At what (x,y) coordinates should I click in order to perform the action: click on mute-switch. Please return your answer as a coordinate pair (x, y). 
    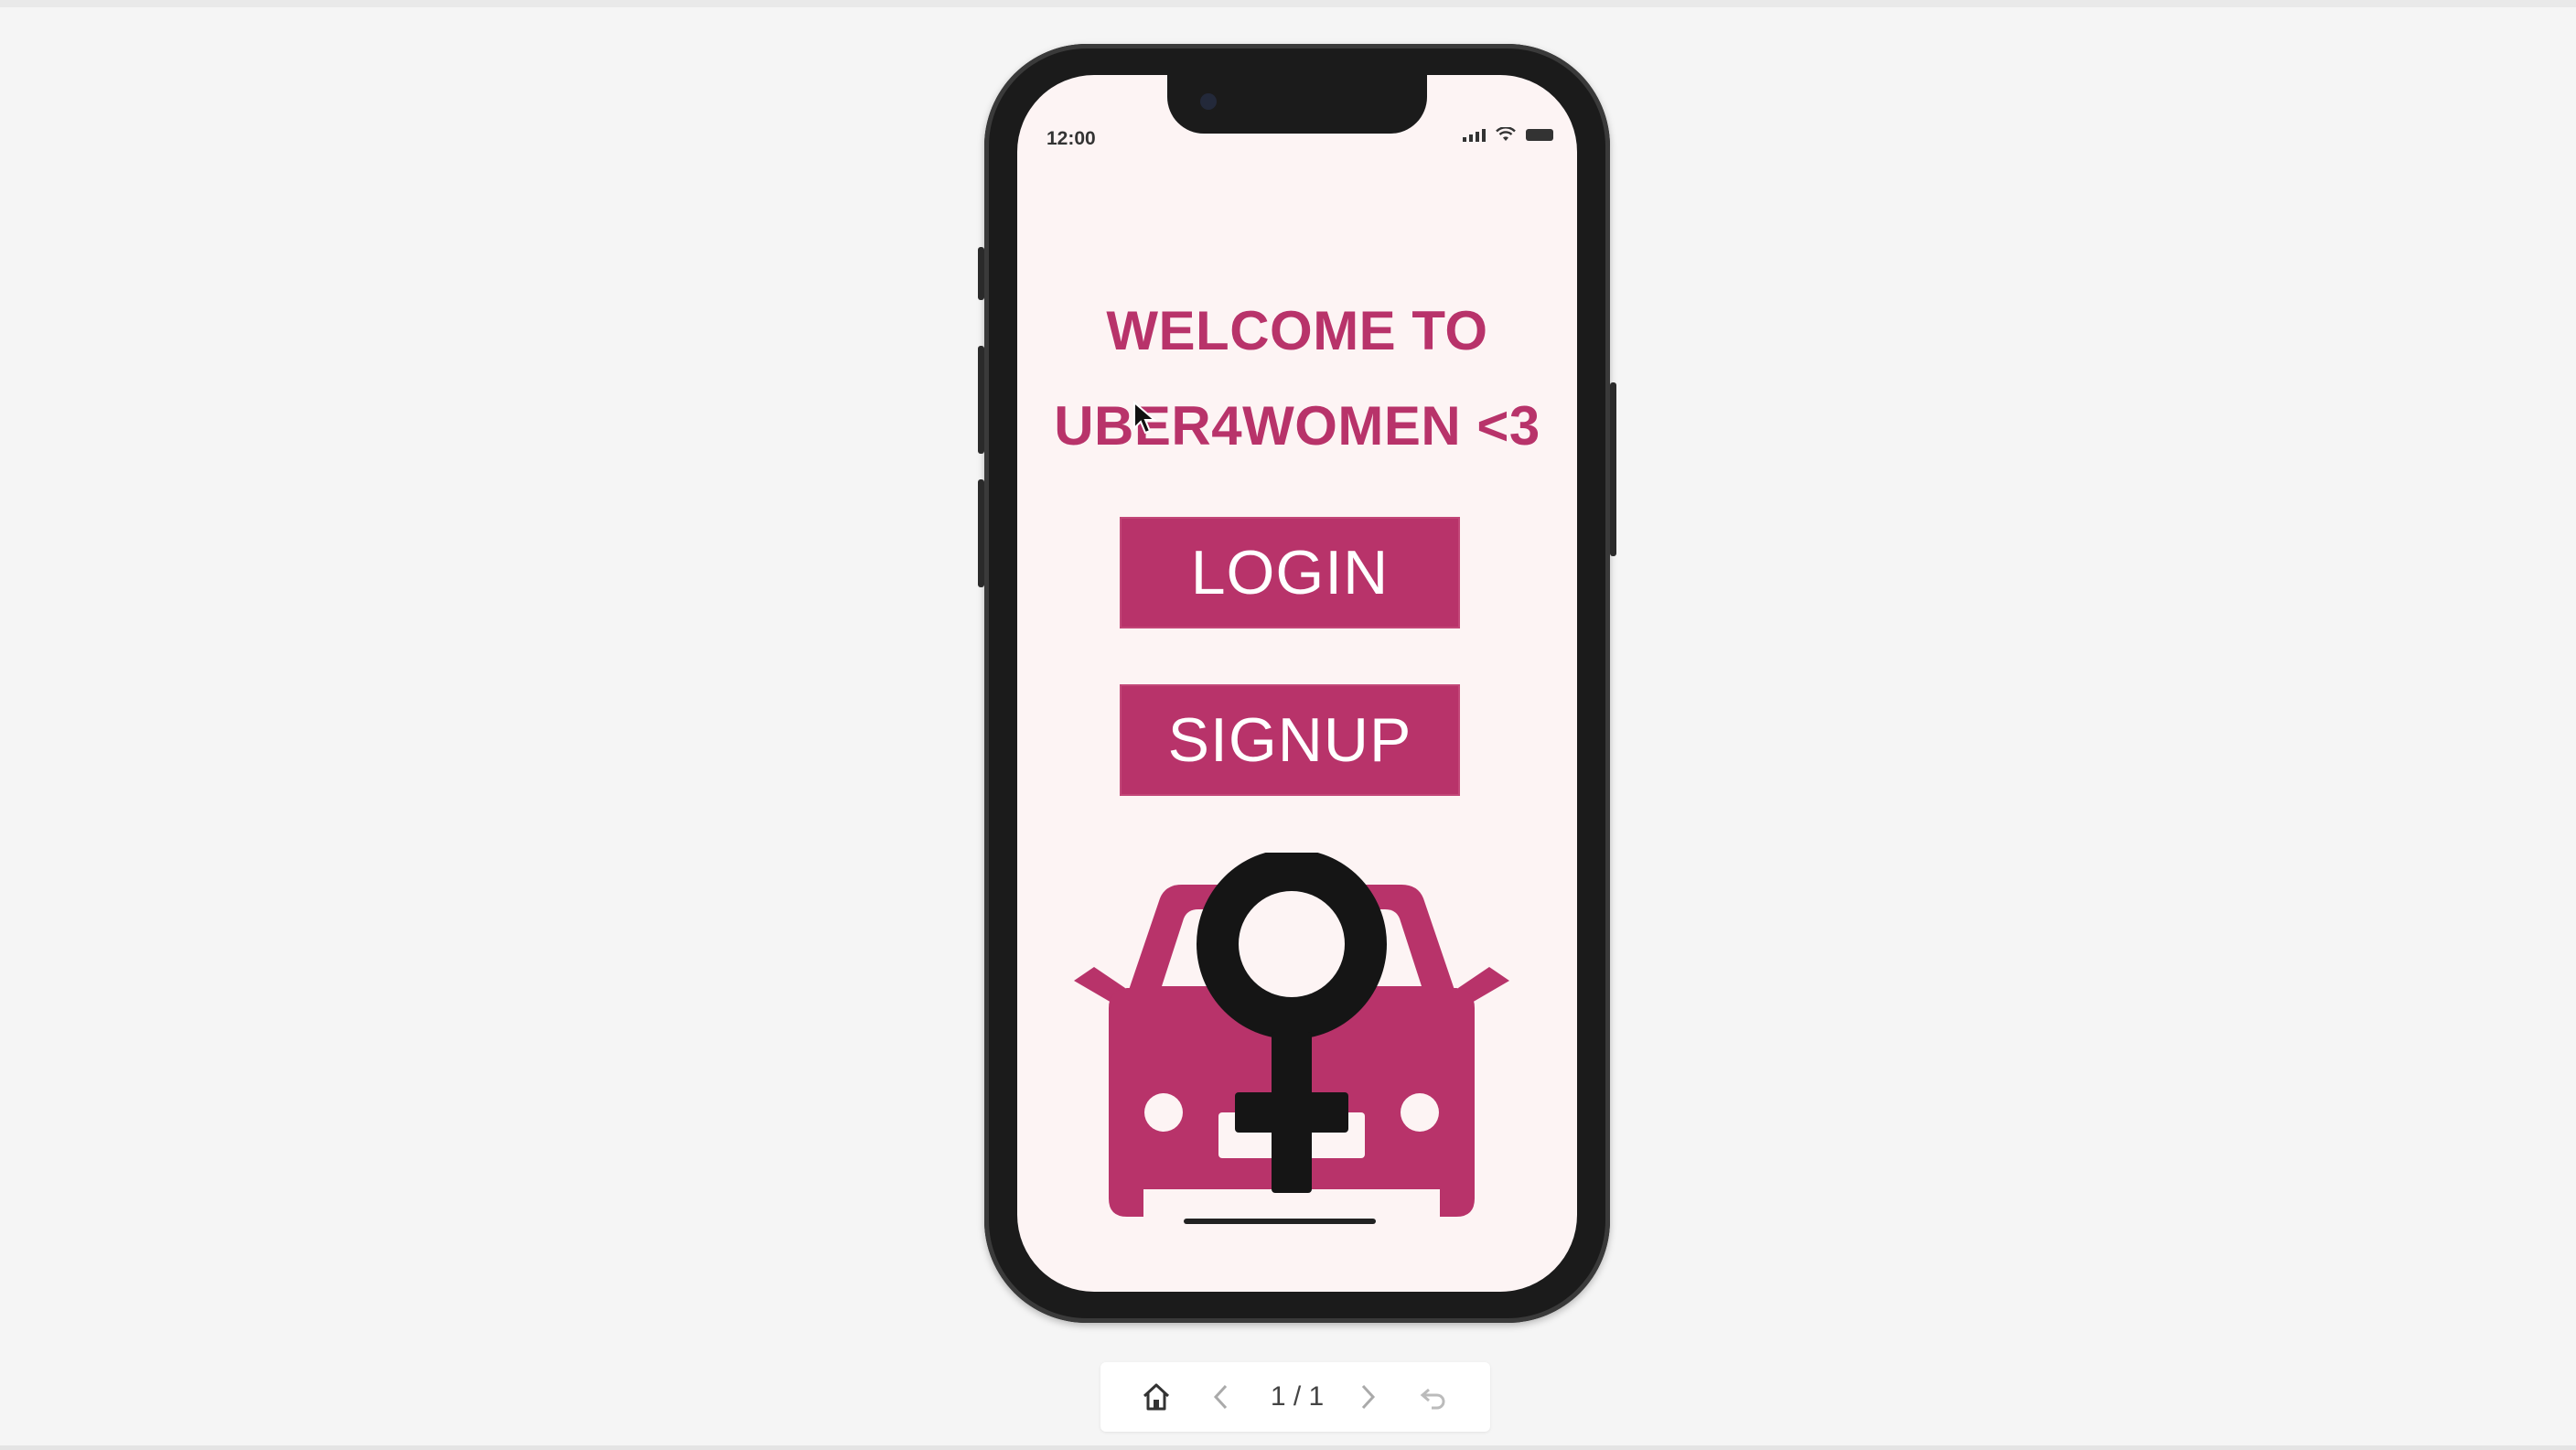
    Looking at the image, I should click on (981, 274).